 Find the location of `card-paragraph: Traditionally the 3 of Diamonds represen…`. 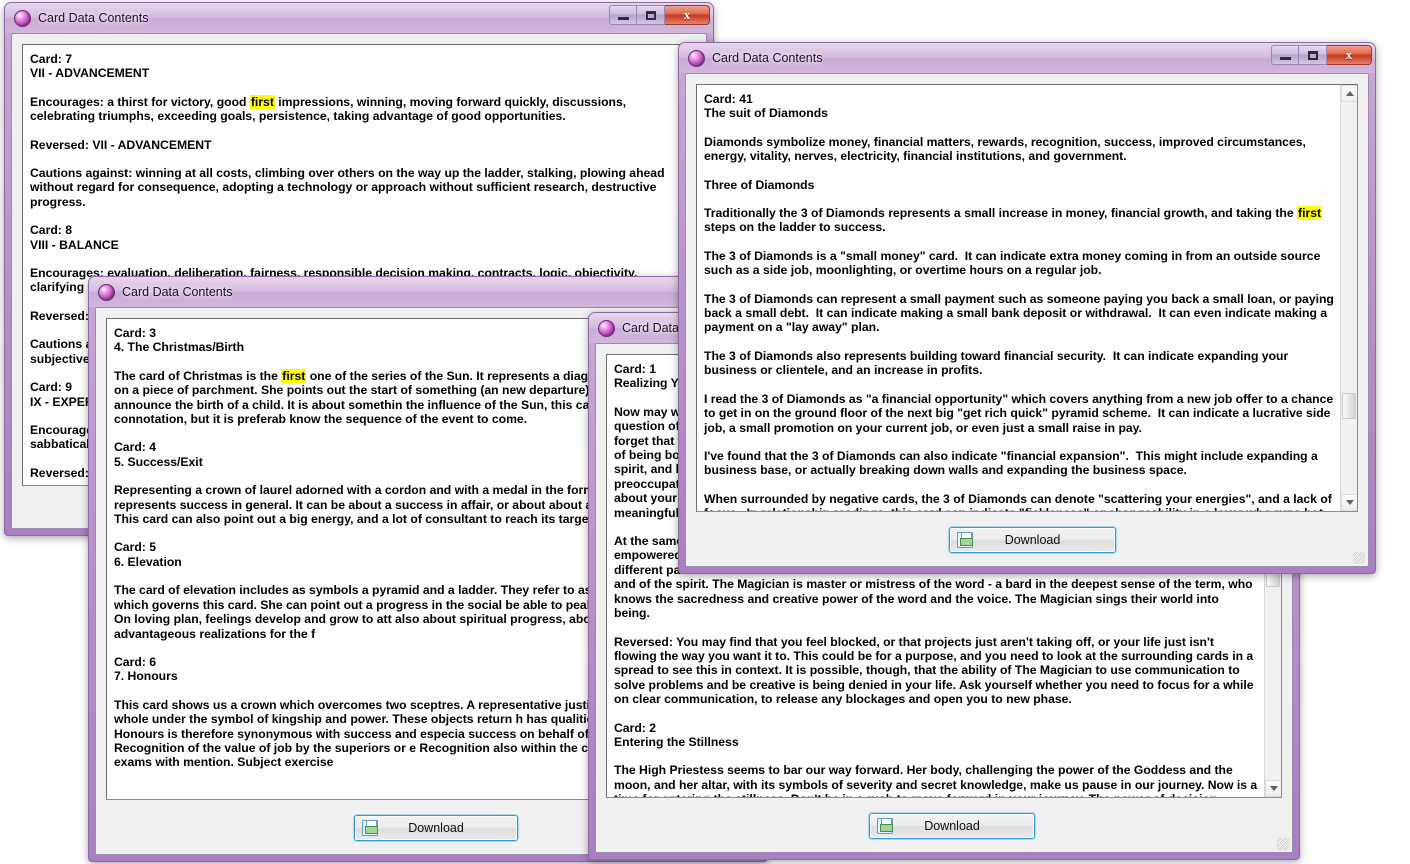

card-paragraph: Traditionally the 3 of Diamonds represen… is located at coordinates (1015, 220).